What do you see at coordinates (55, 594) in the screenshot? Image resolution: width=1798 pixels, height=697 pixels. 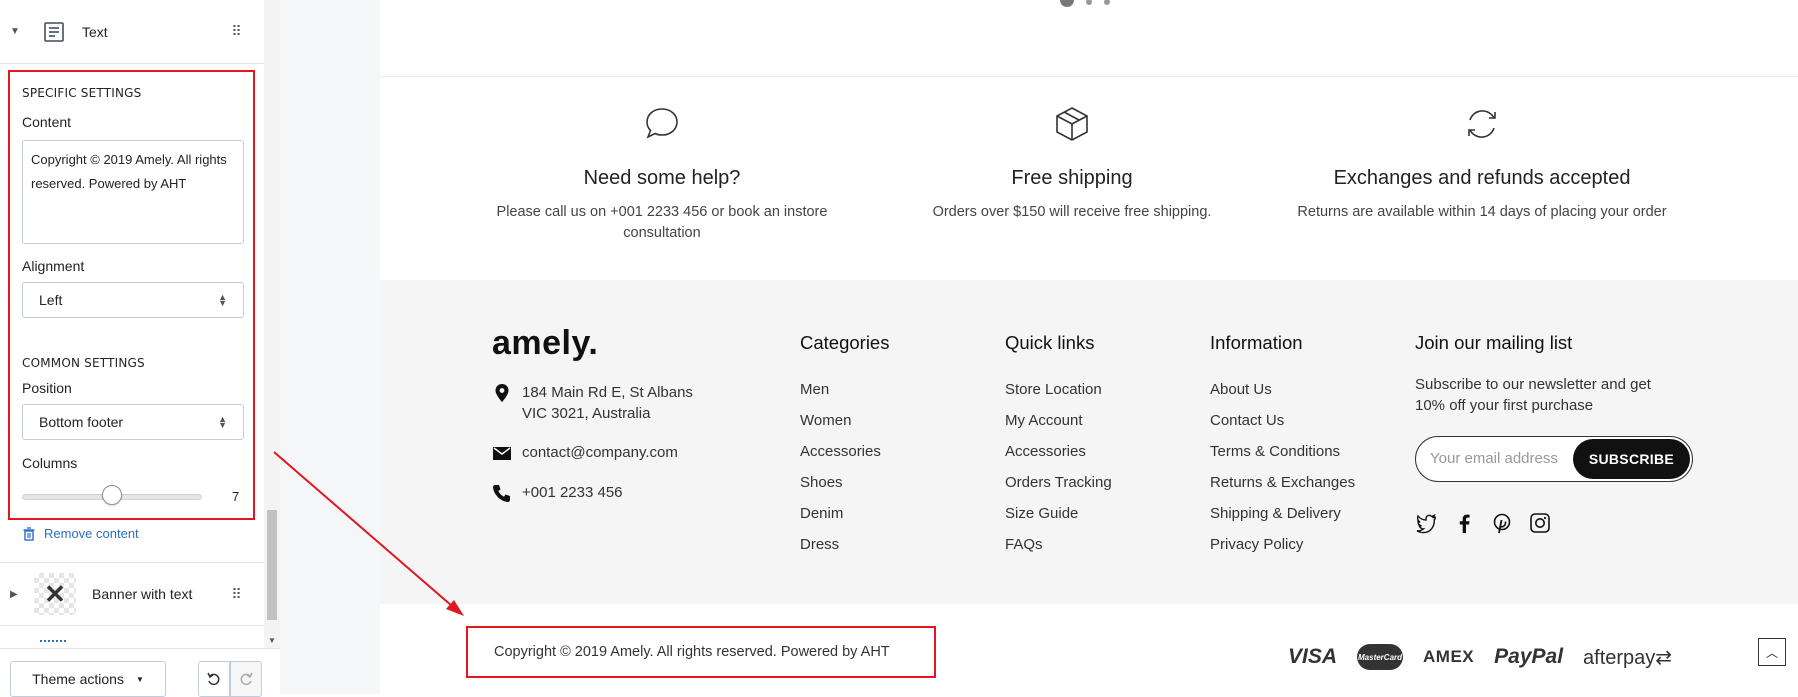 I see `banner-thumbnail: ✕` at bounding box center [55, 594].